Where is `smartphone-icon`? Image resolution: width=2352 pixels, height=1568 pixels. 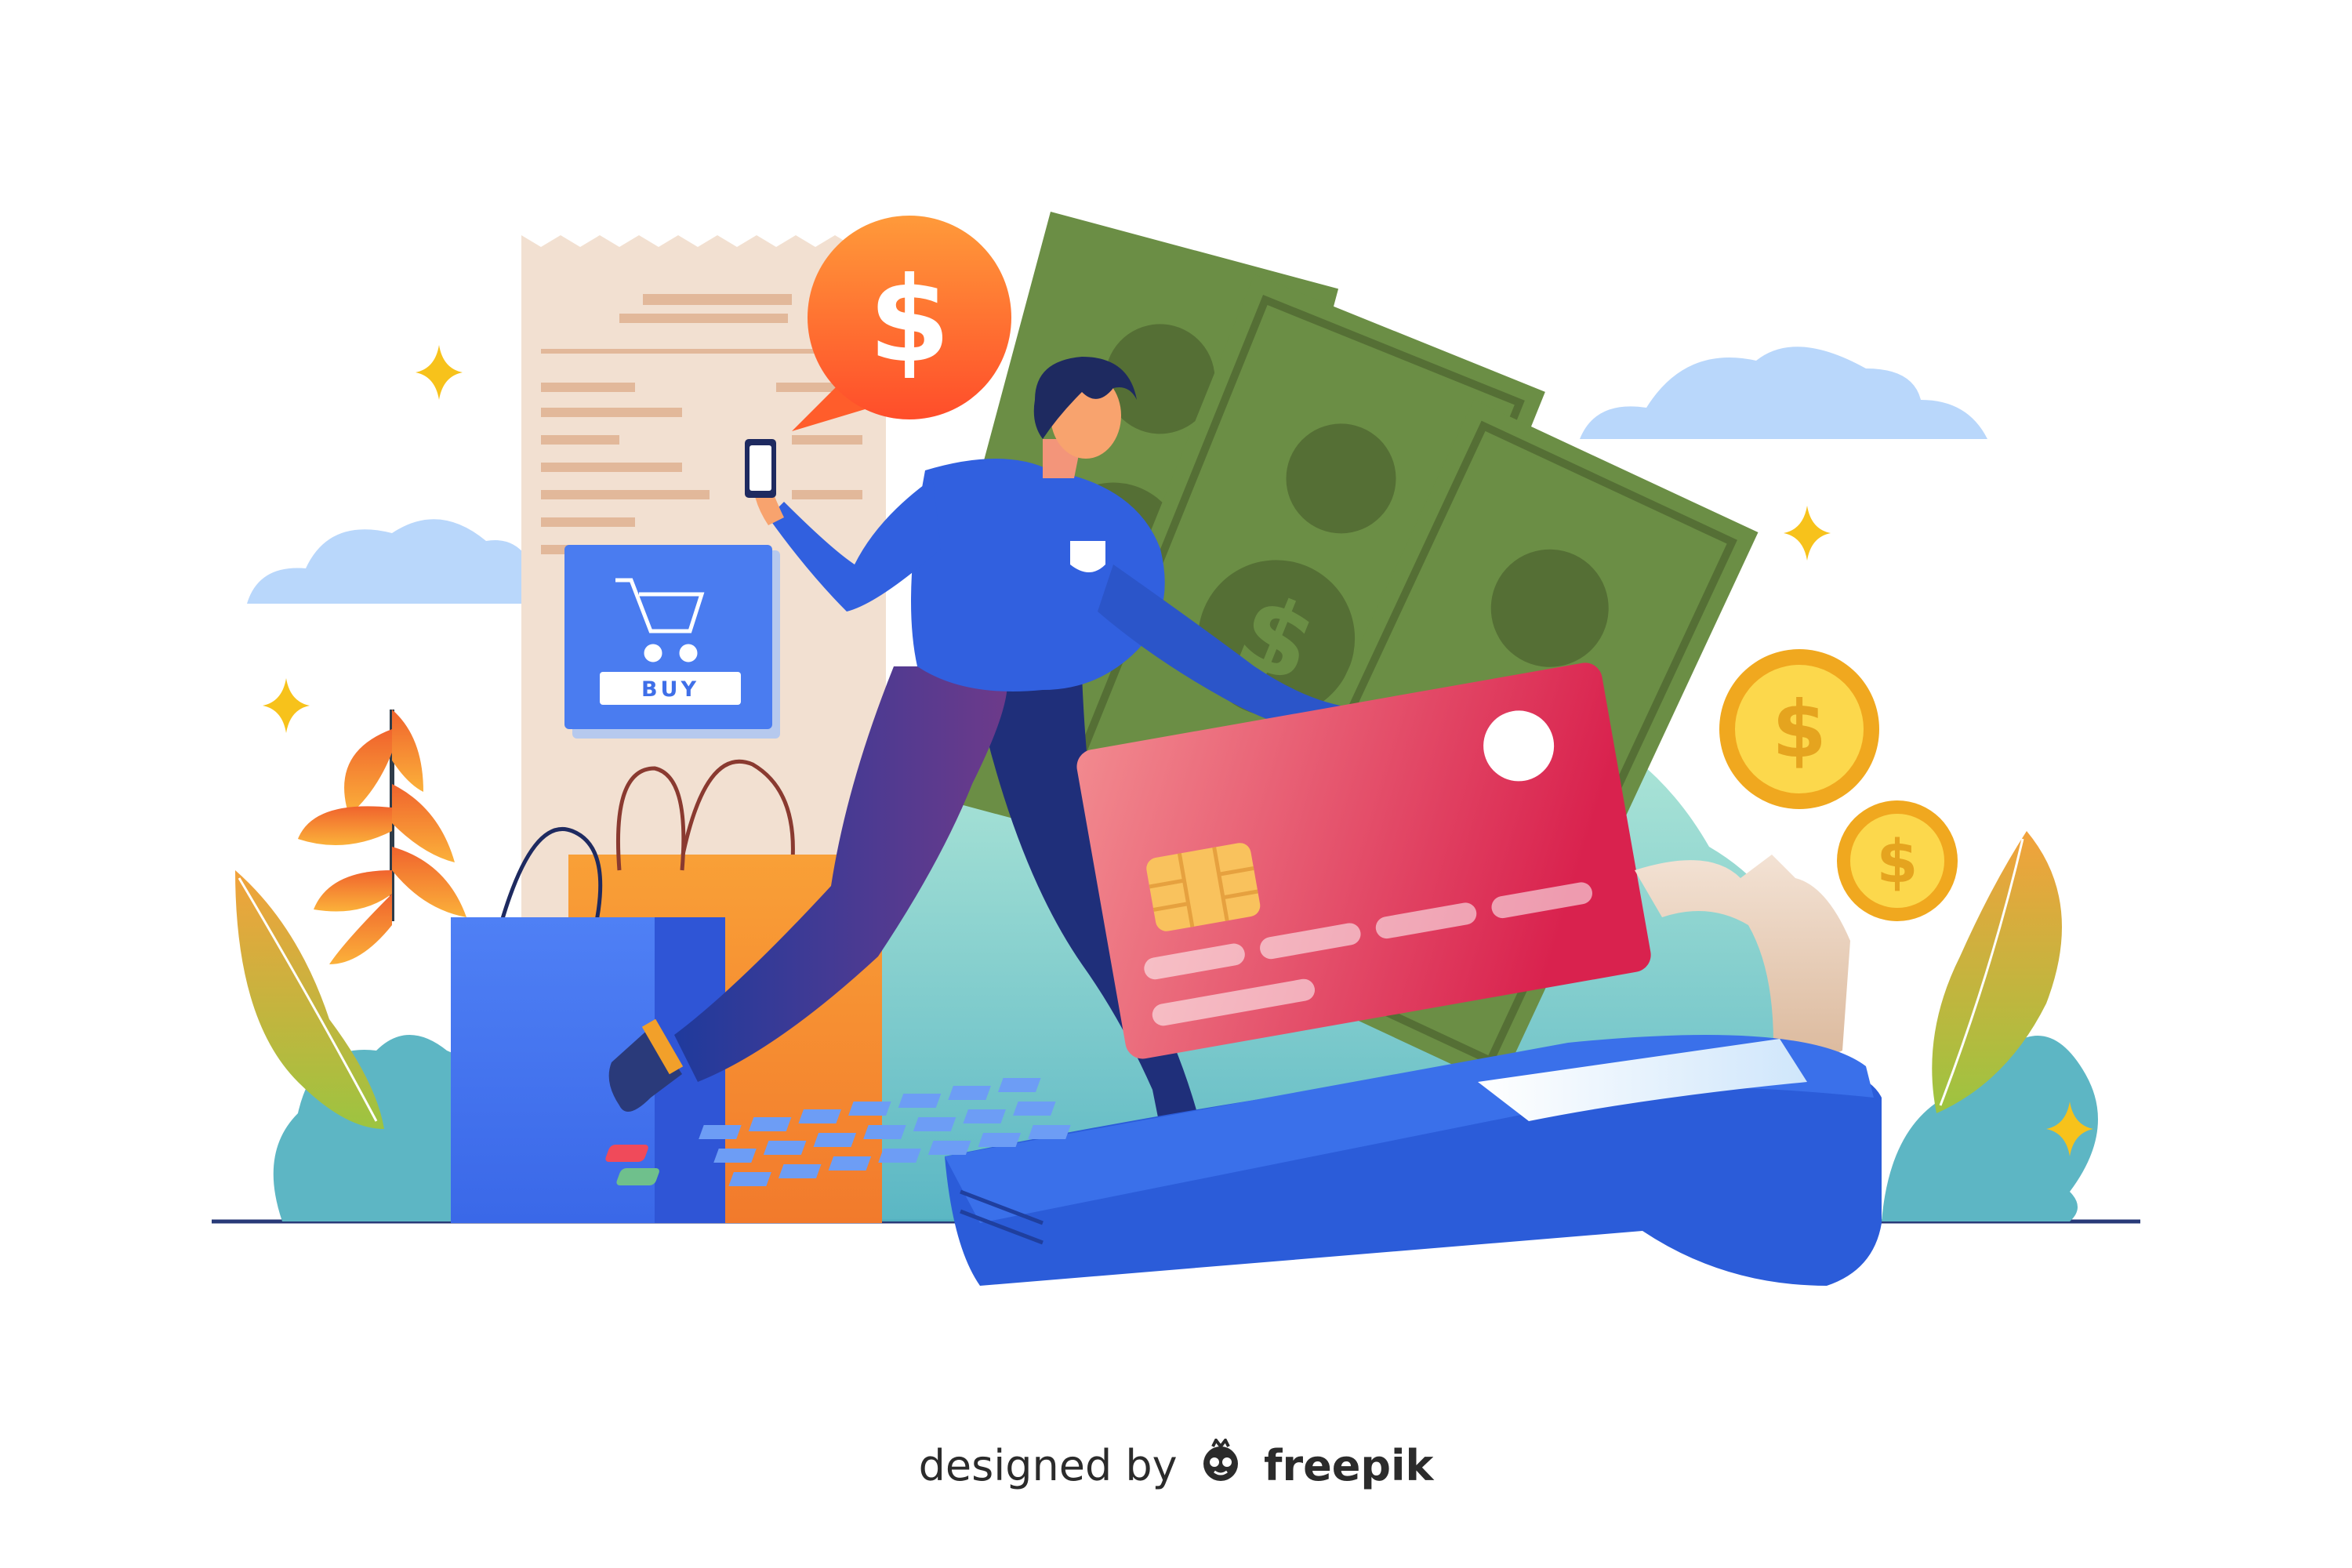
smartphone-icon is located at coordinates (760, 469).